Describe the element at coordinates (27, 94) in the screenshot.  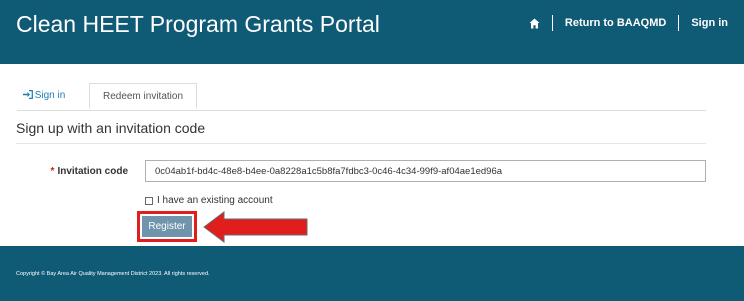
I see `sign-in-icon` at that location.